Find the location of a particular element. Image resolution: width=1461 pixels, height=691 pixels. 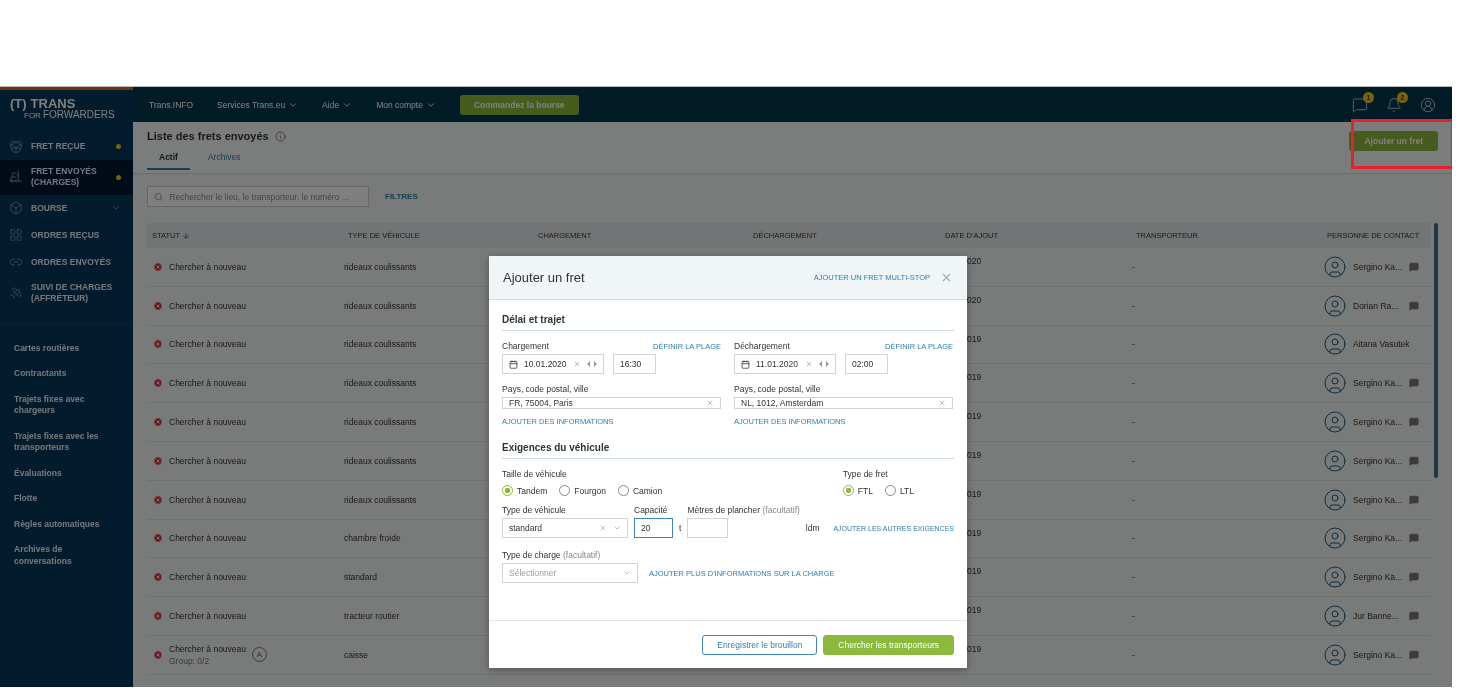

menu-item: Services Trans.eu is located at coordinates (258, 104).